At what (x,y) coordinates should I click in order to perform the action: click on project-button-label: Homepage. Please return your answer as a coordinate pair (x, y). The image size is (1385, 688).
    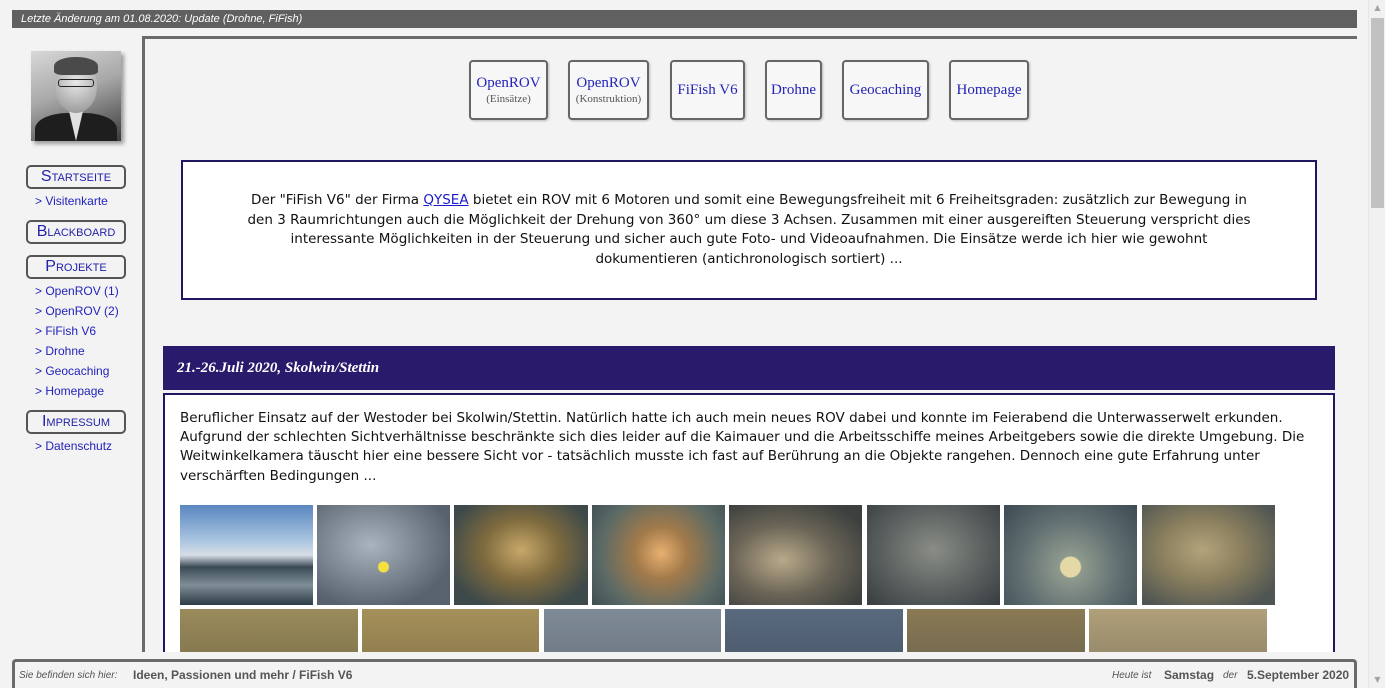
    Looking at the image, I should click on (989, 90).